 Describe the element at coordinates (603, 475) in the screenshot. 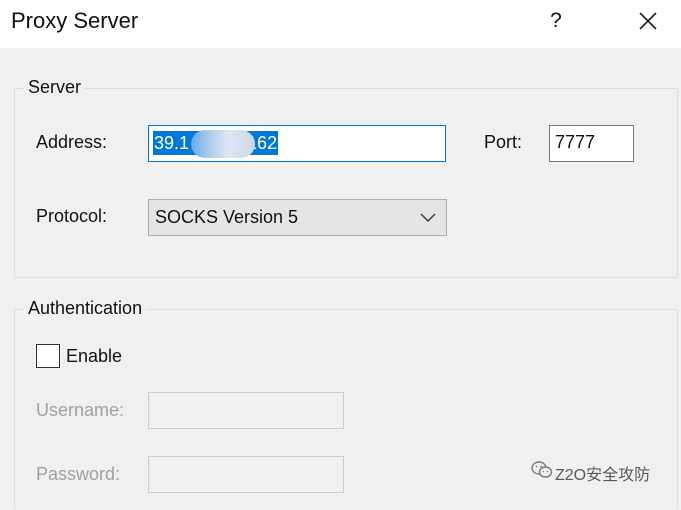

I see `watermark-text: Z2O安全攻防` at that location.